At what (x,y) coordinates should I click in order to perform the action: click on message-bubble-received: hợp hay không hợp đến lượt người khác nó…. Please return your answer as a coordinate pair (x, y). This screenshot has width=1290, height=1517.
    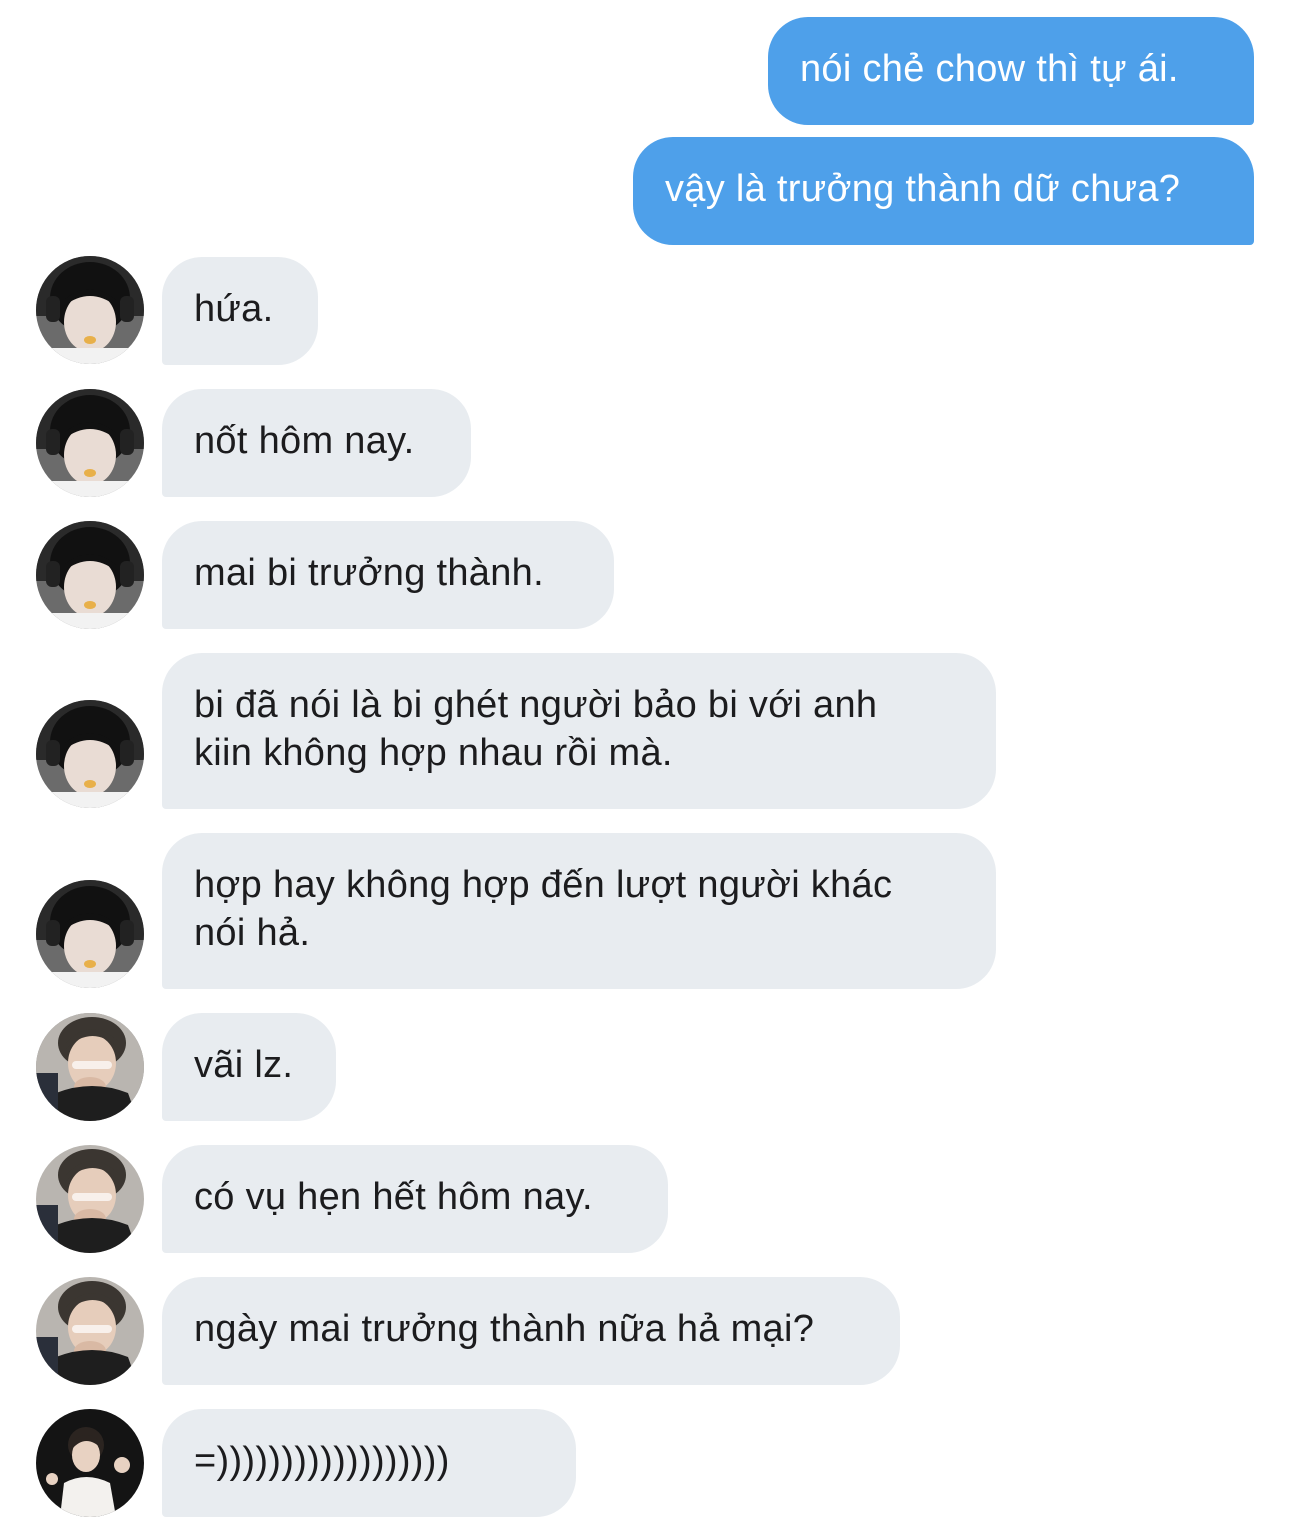
    Looking at the image, I should click on (579, 911).